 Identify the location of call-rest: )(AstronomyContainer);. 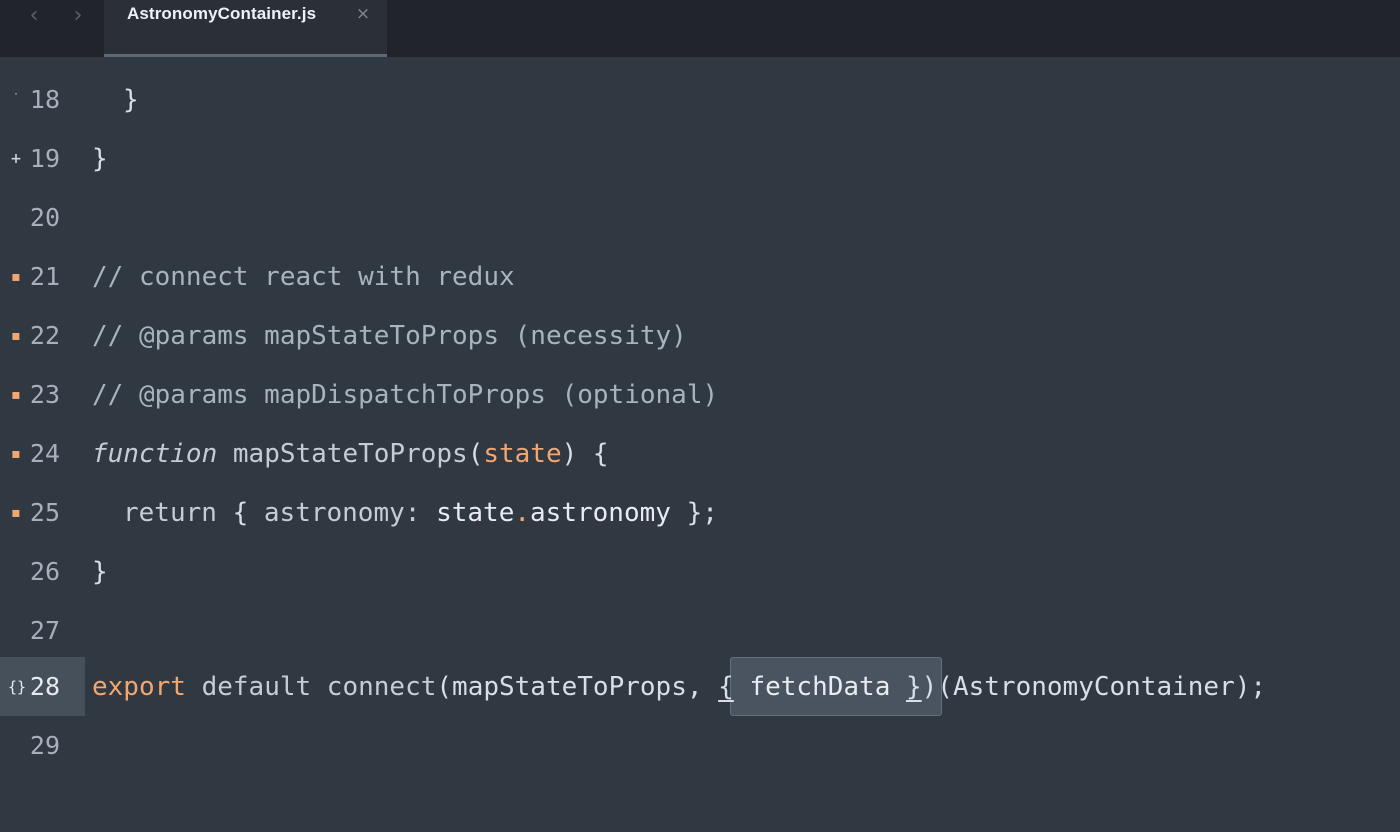
(1094, 687).